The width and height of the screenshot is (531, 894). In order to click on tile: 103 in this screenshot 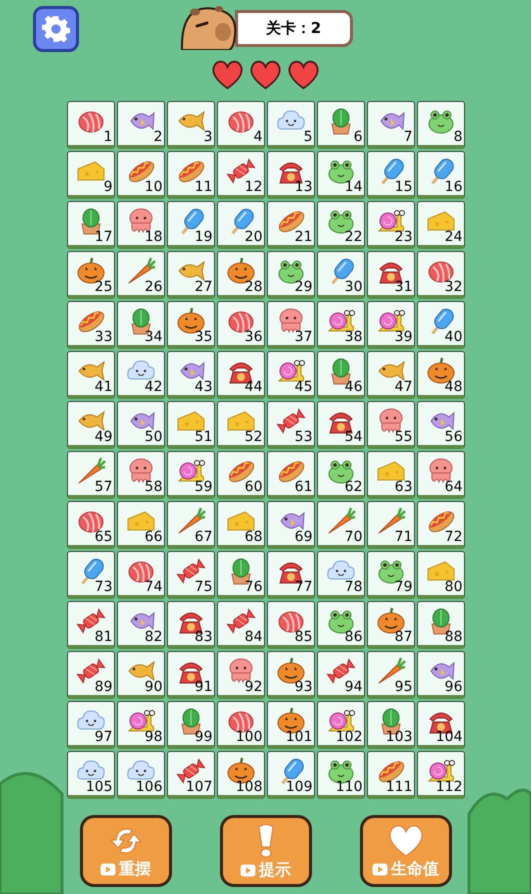, I will do `click(390, 725)`.